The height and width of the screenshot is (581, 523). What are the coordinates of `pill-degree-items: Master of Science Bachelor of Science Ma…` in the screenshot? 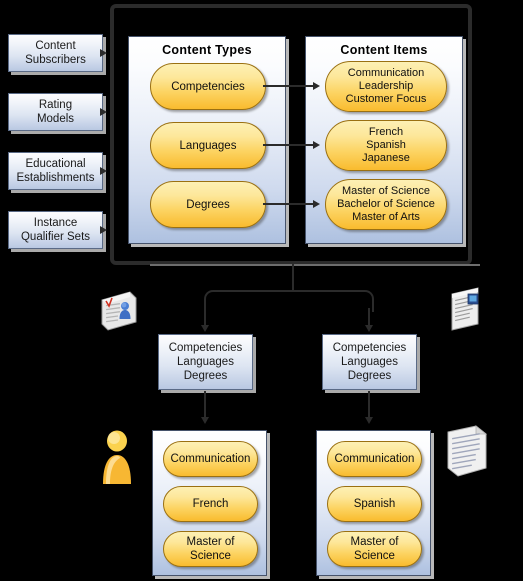 It's located at (386, 204).